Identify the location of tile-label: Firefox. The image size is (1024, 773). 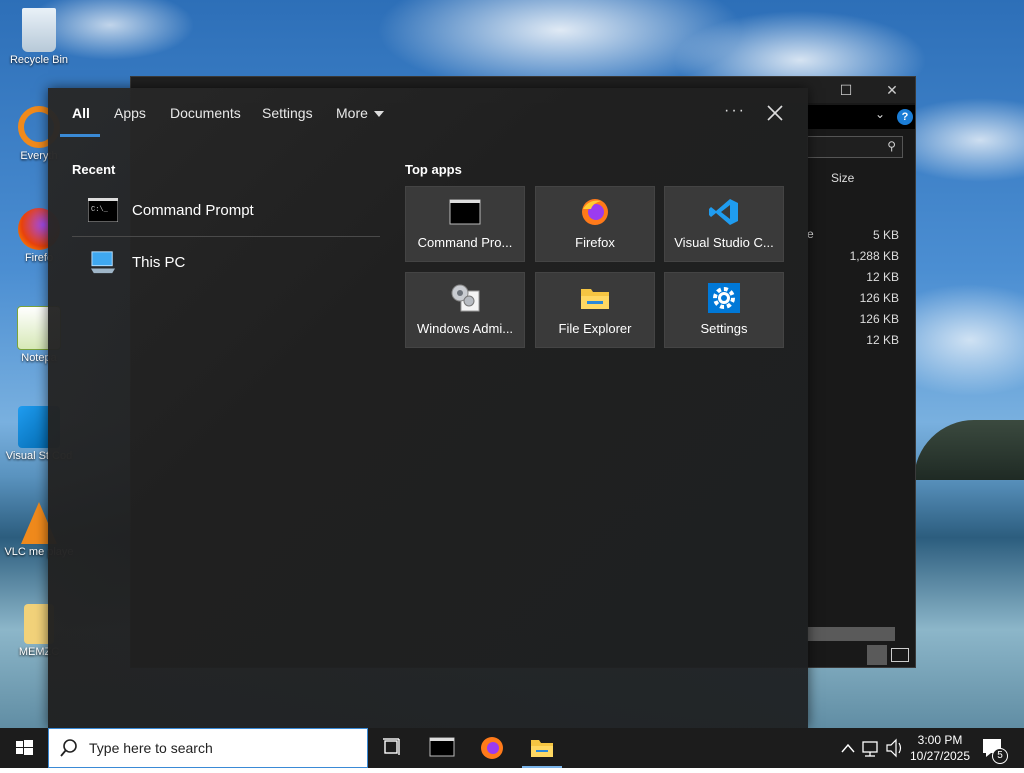
(595, 242).